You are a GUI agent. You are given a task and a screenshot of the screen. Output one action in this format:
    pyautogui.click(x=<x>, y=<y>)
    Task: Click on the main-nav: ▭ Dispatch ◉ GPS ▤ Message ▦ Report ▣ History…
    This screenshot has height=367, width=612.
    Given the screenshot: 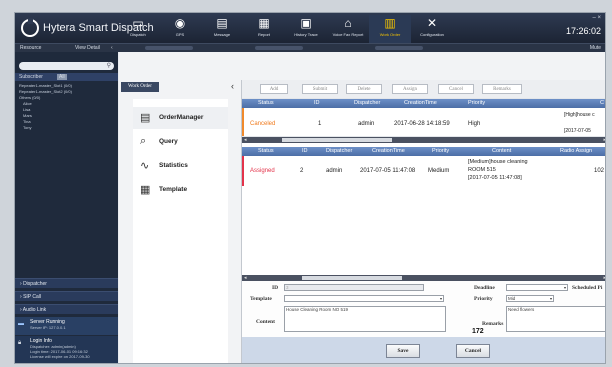 What is the action you would take?
    pyautogui.click(x=285, y=29)
    